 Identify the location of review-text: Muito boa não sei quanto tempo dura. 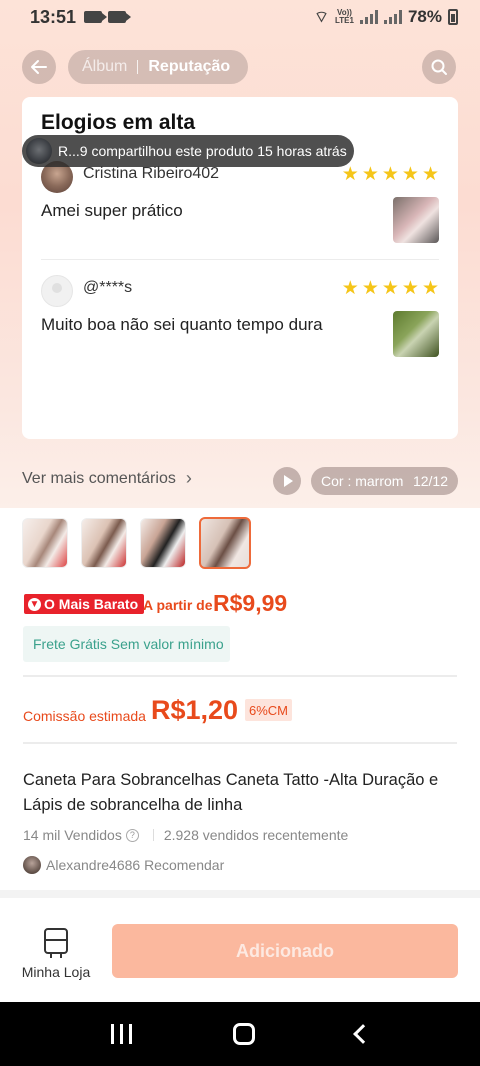
(182, 324).